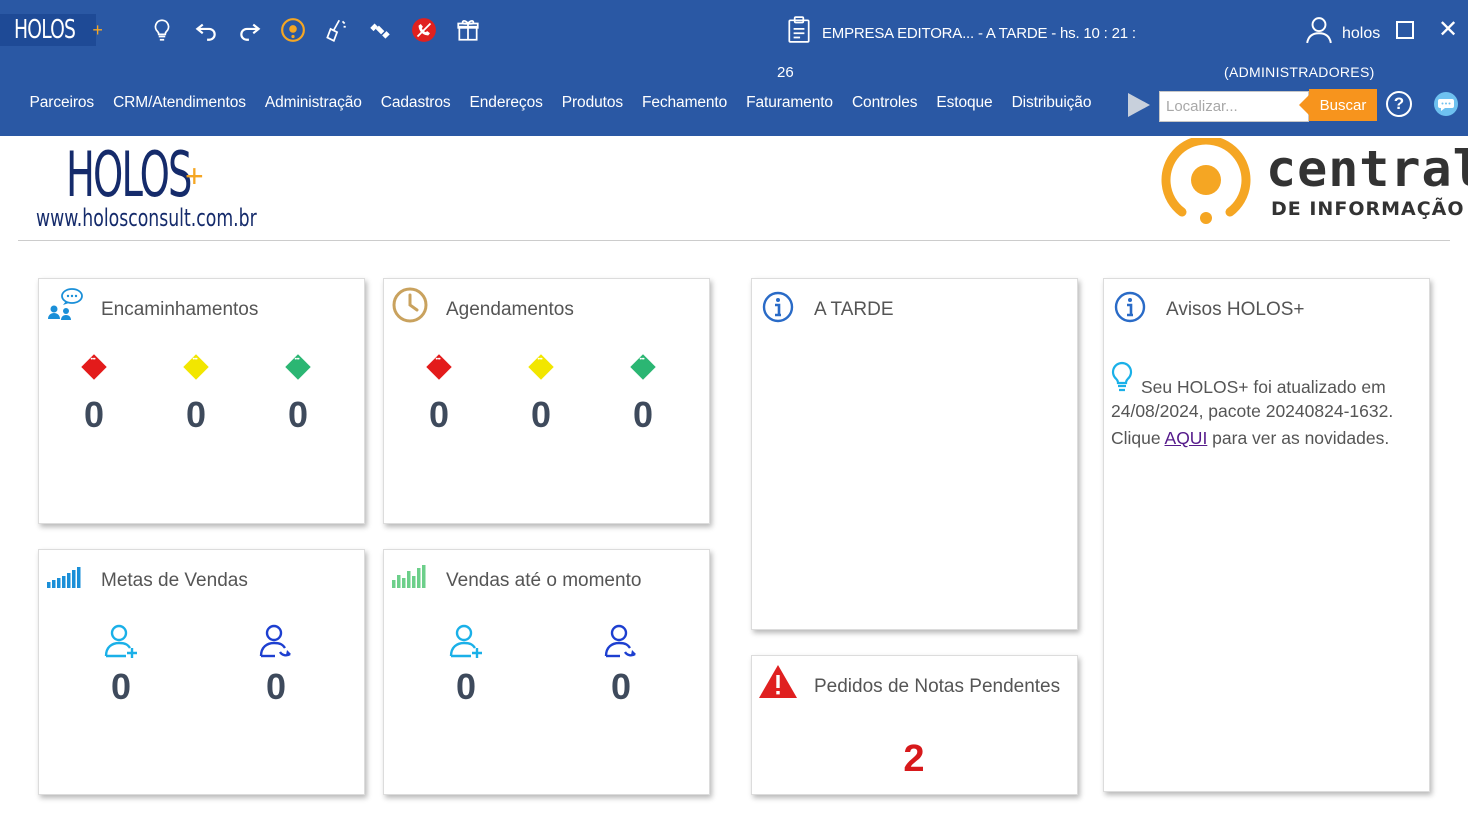 This screenshot has height=836, width=1468. I want to click on central-title: central, so click(1367, 169).